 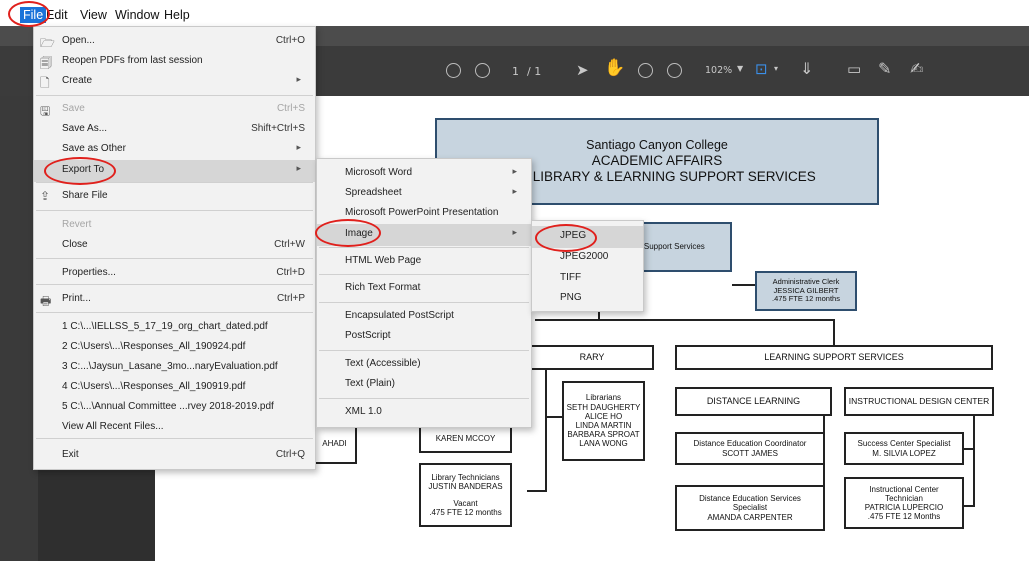 What do you see at coordinates (919, 400) in the screenshot?
I see `org-instructional-design-label: INSTRUCTIONAL DESIGN CENTER` at bounding box center [919, 400].